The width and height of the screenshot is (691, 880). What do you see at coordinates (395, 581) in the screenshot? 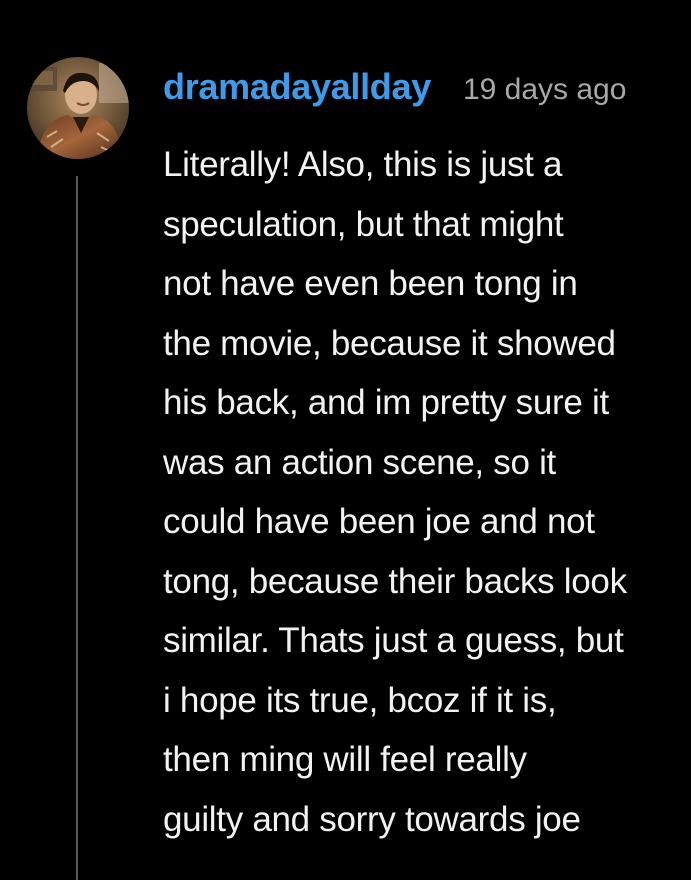
I see `comment-body-line: tong, because their backs look` at bounding box center [395, 581].